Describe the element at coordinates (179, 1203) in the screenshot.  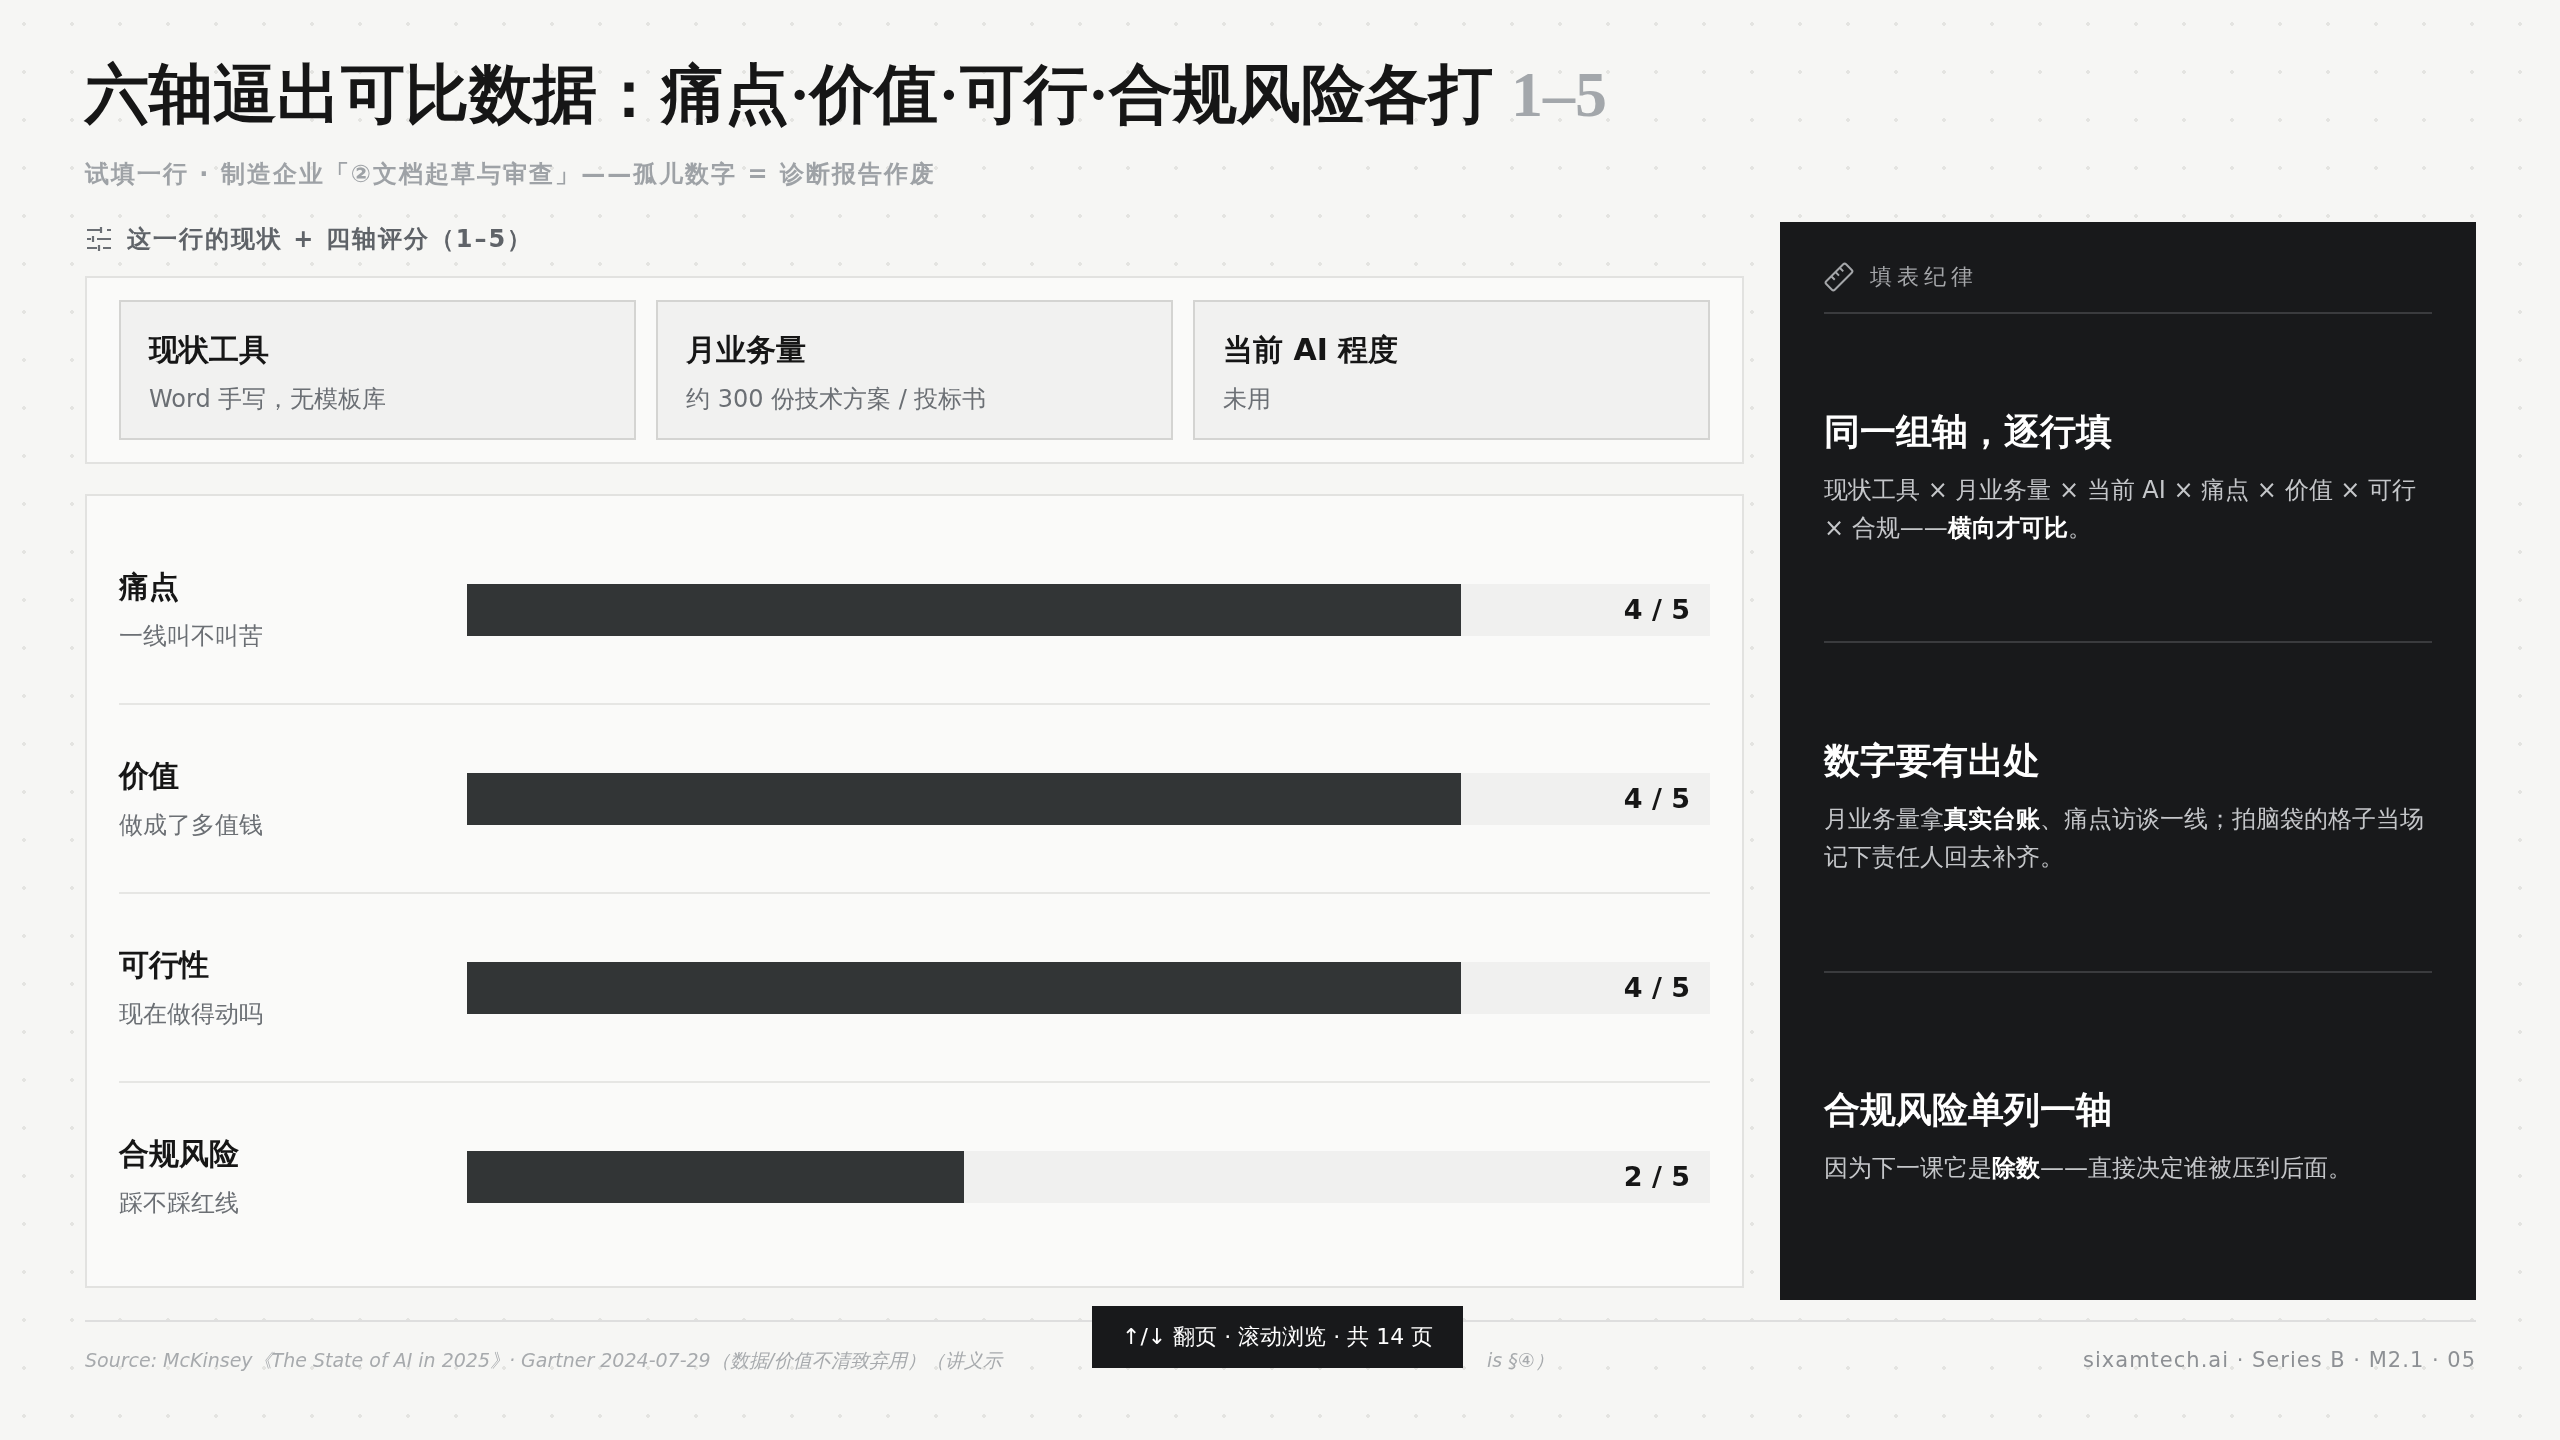
I see `axis-hint: 踩不踩红线` at that location.